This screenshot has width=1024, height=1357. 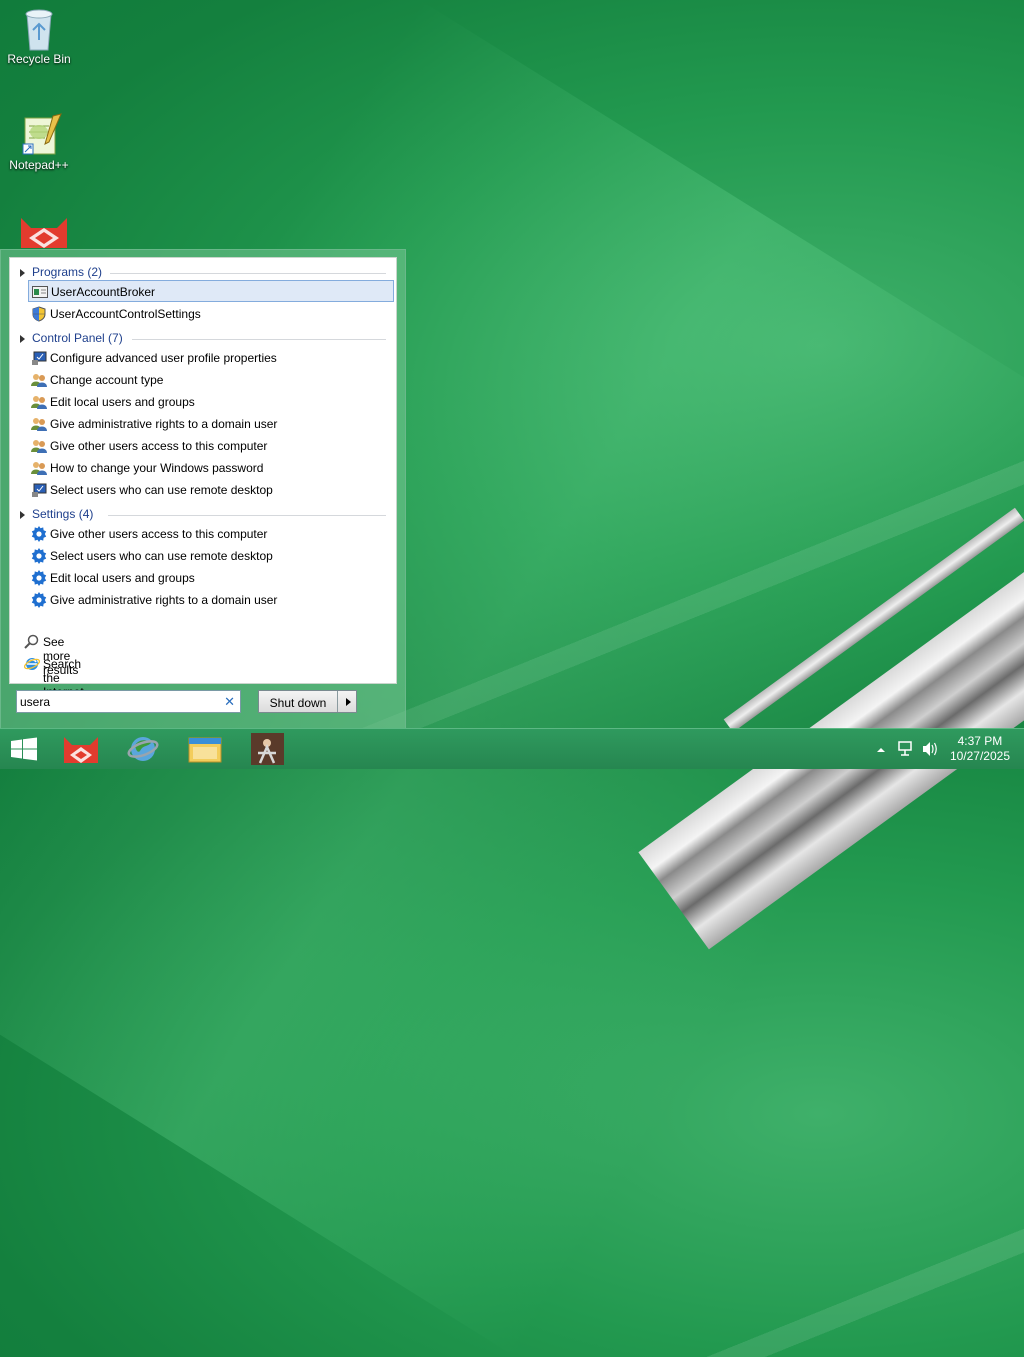 What do you see at coordinates (117, 701) in the screenshot?
I see `search-input` at bounding box center [117, 701].